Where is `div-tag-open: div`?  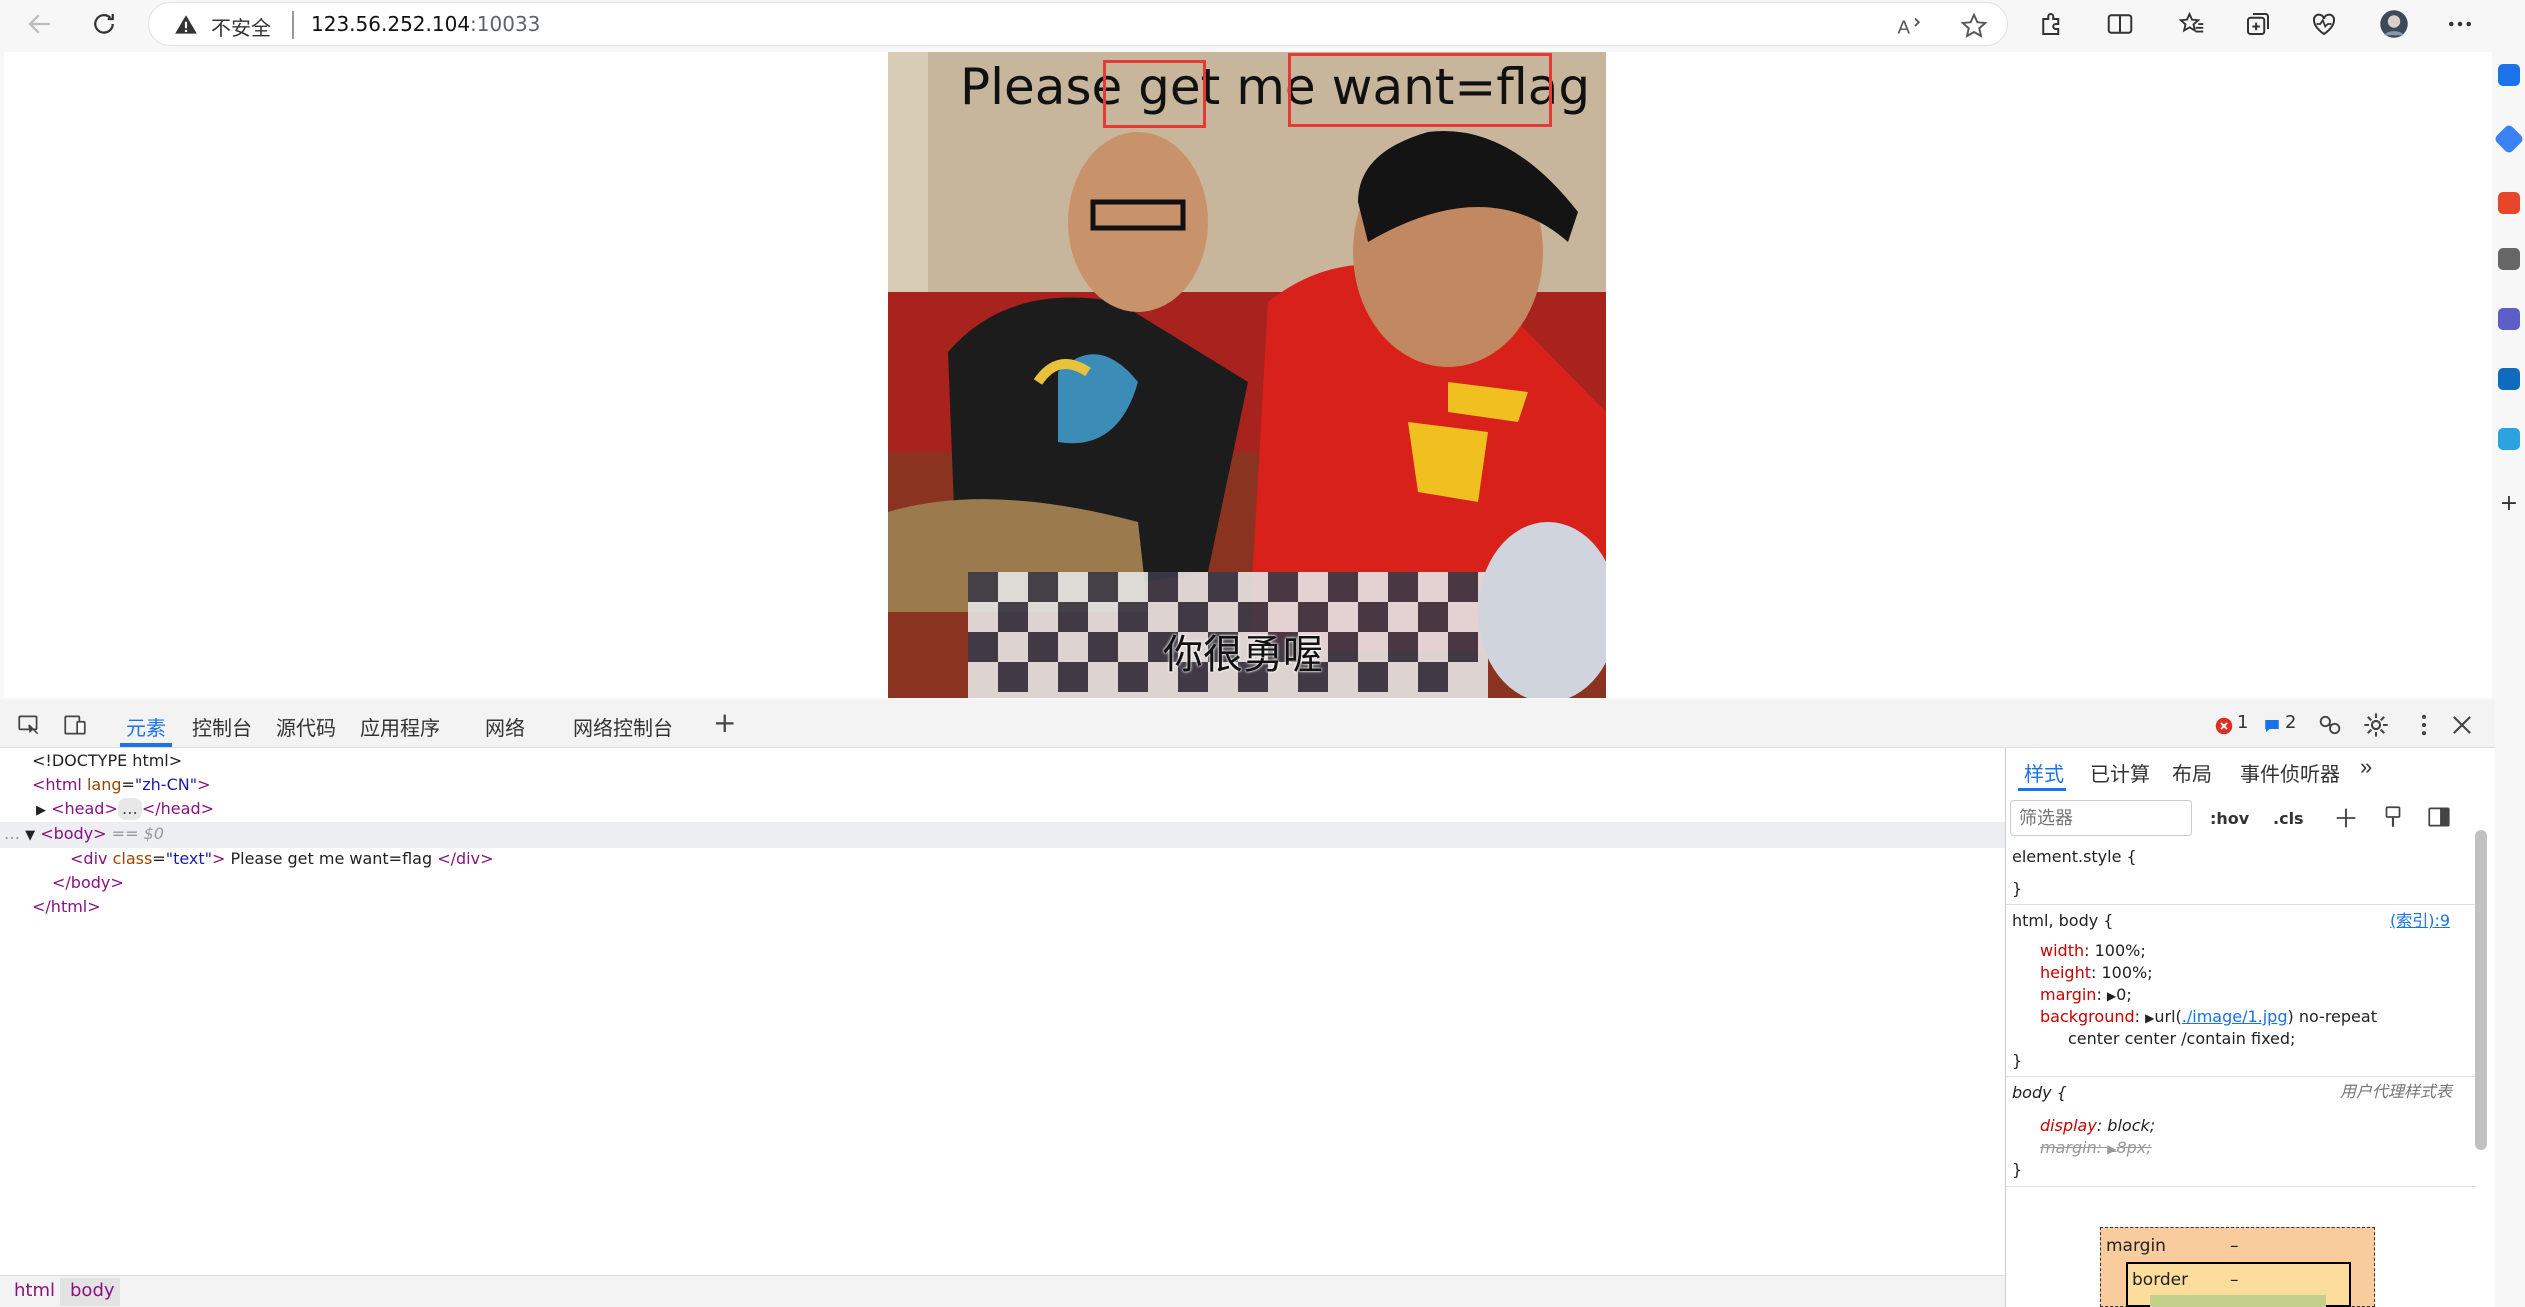
div-tag-open: div is located at coordinates (95, 858).